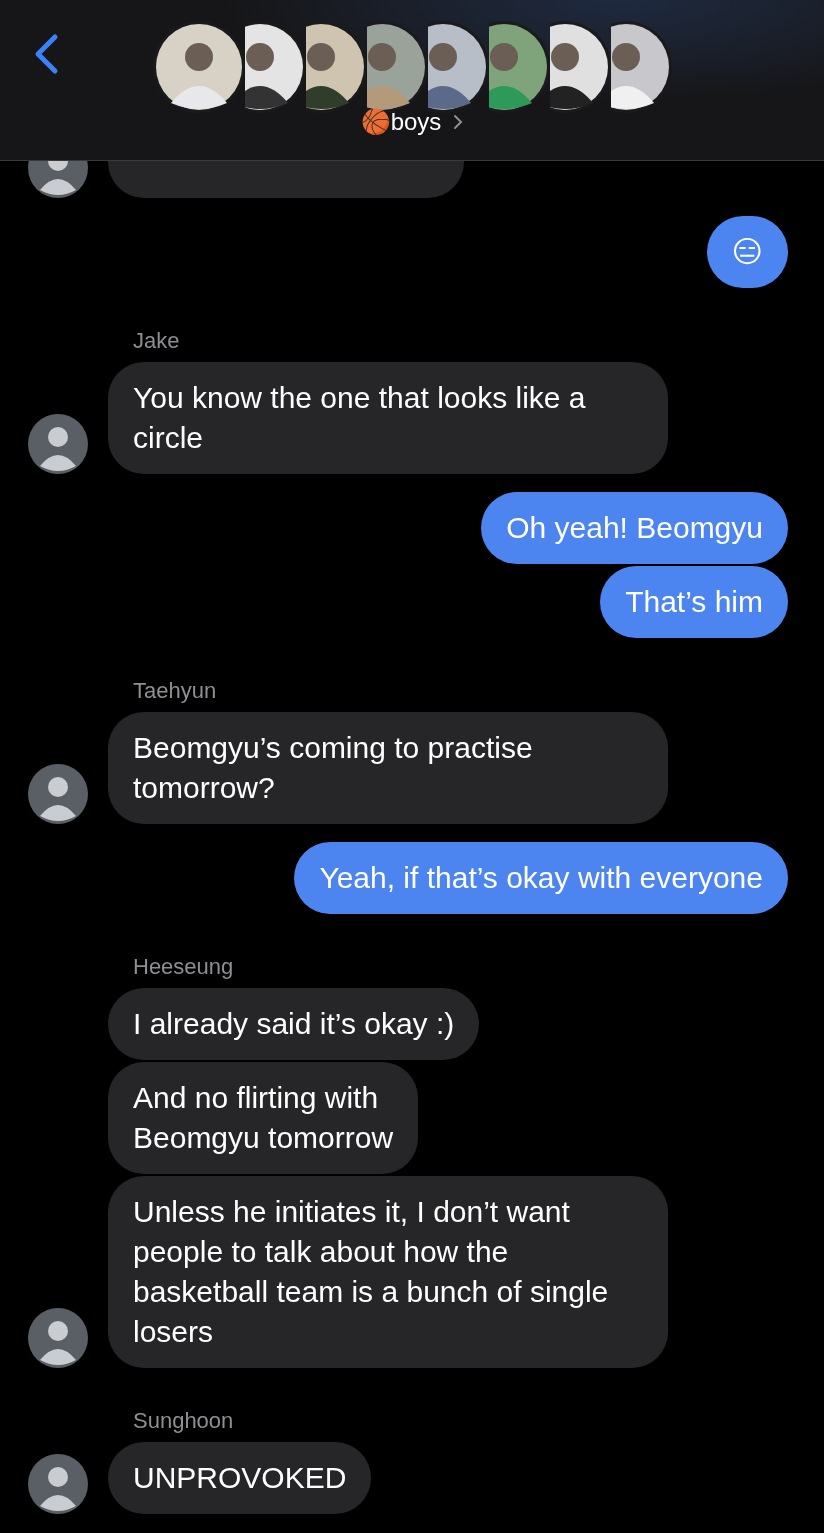 This screenshot has width=824, height=1533. Describe the element at coordinates (388, 768) in the screenshot. I see `message-bubble: Beomgyu’s coming to practise tomorrow?` at that location.